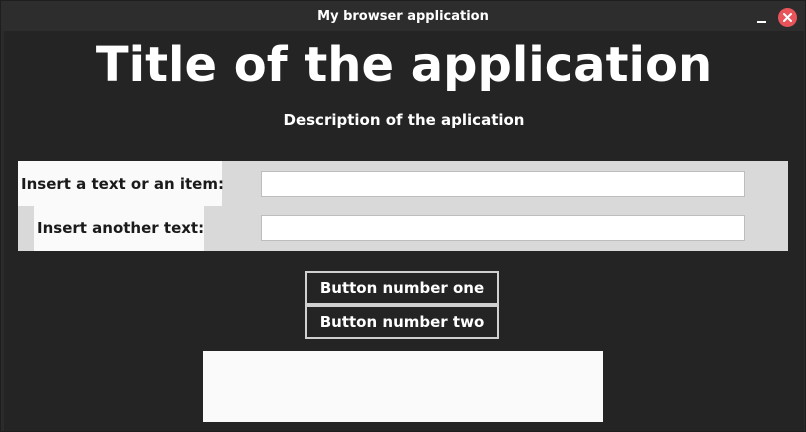 Image resolution: width=806 pixels, height=432 pixels. Describe the element at coordinates (503, 228) in the screenshot. I see `another-text-input` at that location.